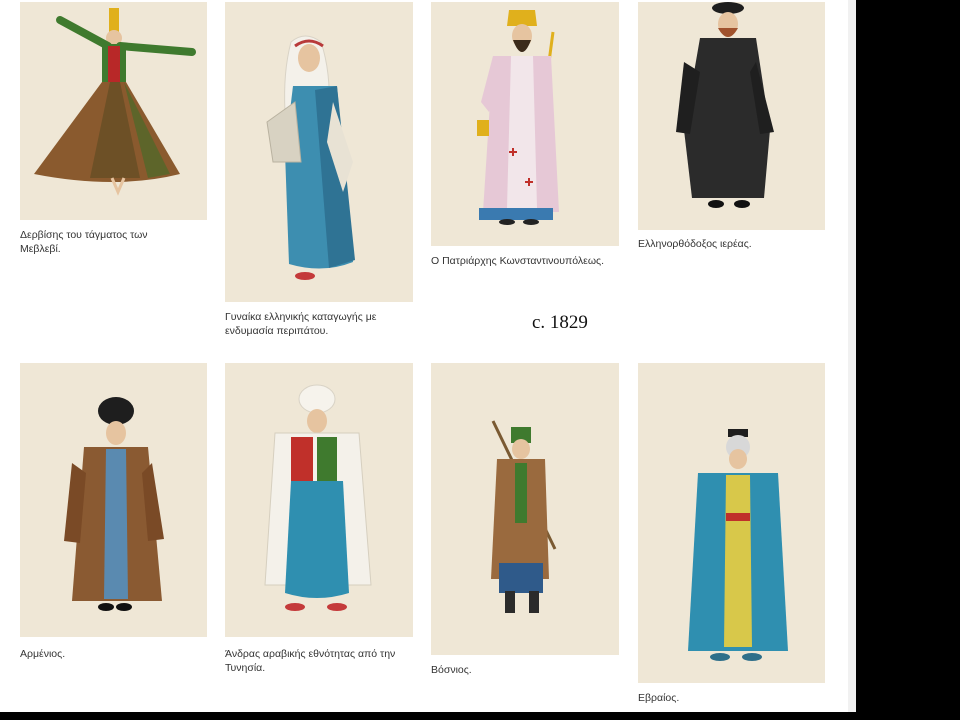 Image resolution: width=960 pixels, height=720 pixels. Describe the element at coordinates (560, 322) in the screenshot. I see `date-label: c. 1829` at that location.